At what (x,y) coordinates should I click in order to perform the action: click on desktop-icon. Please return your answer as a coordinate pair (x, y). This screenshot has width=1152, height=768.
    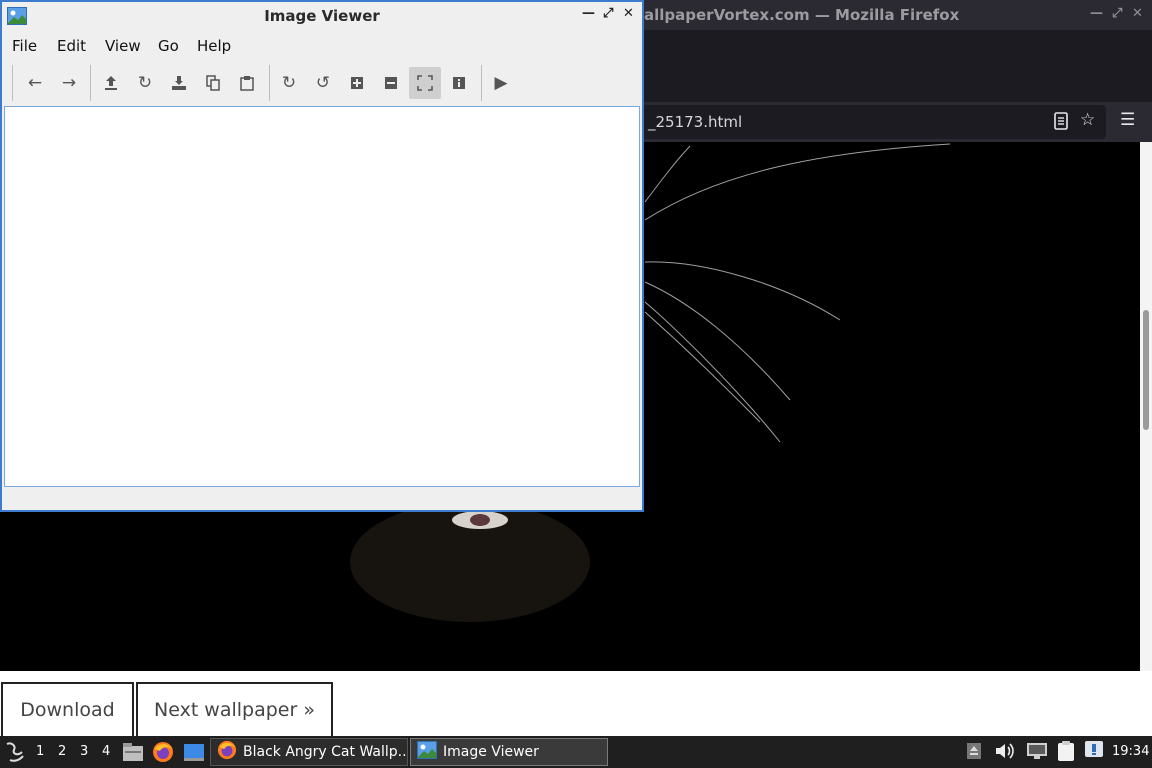
    Looking at the image, I should click on (194, 754).